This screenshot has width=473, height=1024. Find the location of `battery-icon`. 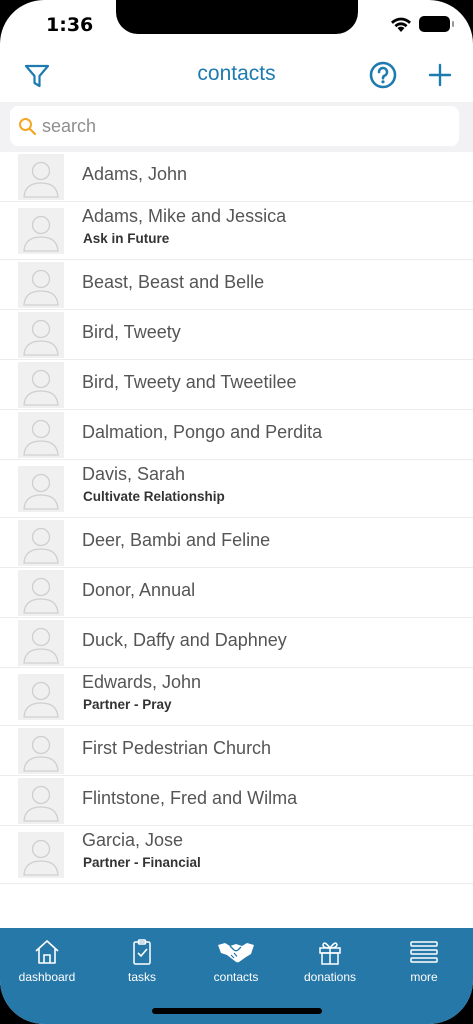

battery-icon is located at coordinates (436, 24).